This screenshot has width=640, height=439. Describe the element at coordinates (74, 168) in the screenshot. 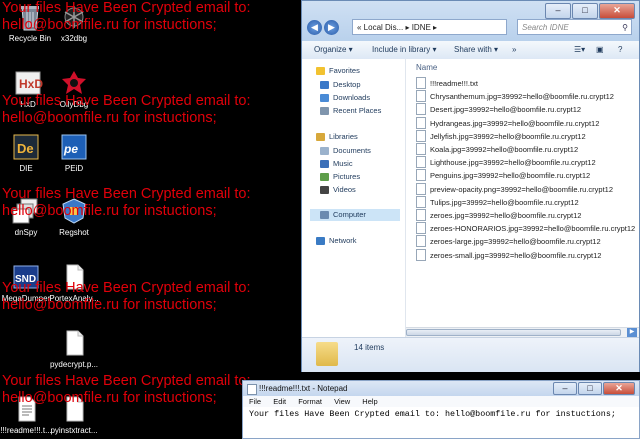

I see `desktop-icon-label: PEiD` at that location.